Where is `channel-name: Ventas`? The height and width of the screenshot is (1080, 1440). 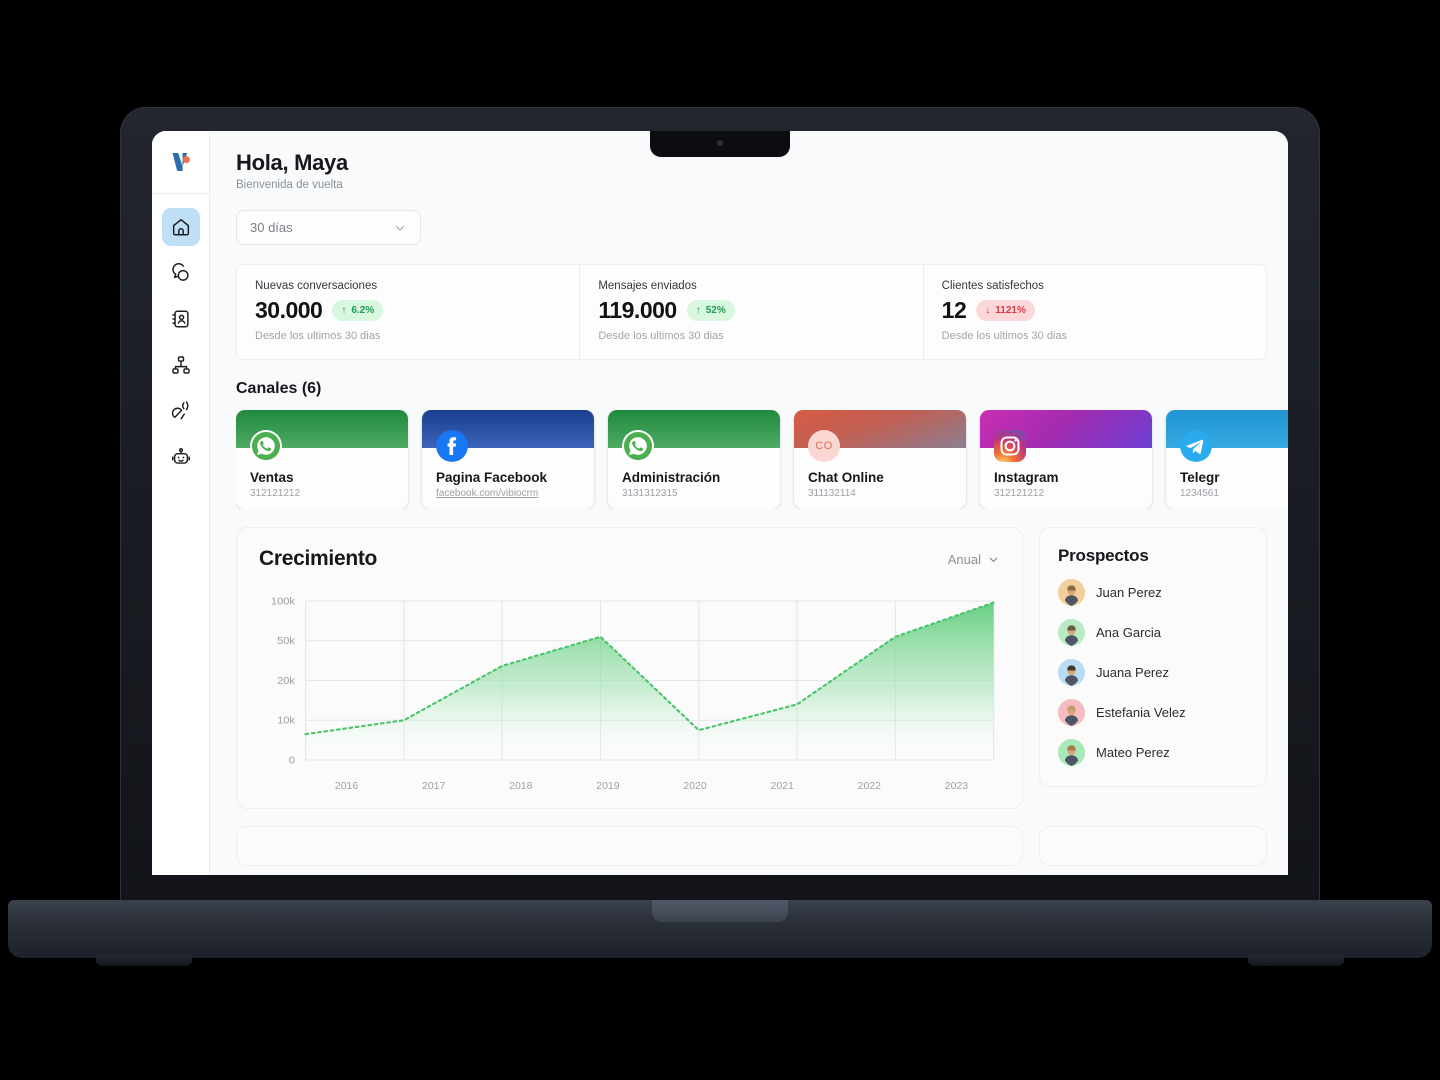
channel-name: Ventas is located at coordinates (272, 477).